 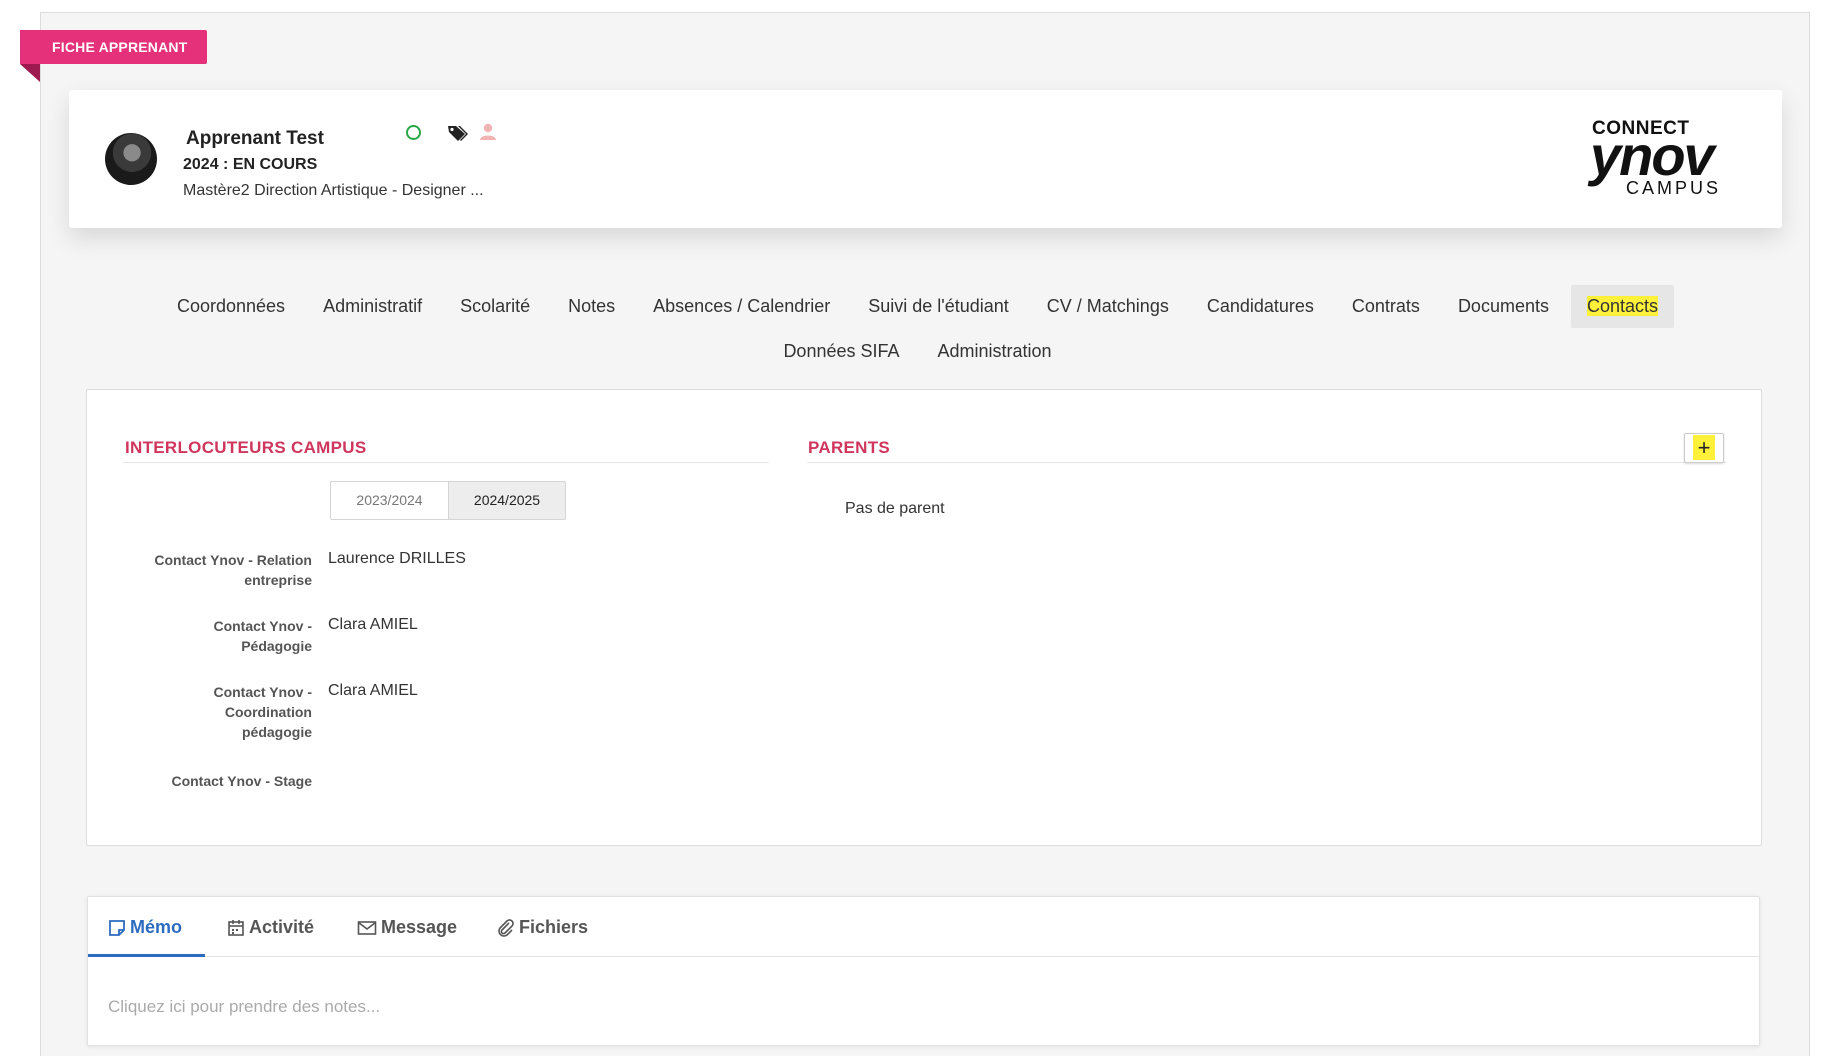 I want to click on tab-activite: Activité, so click(x=270, y=927).